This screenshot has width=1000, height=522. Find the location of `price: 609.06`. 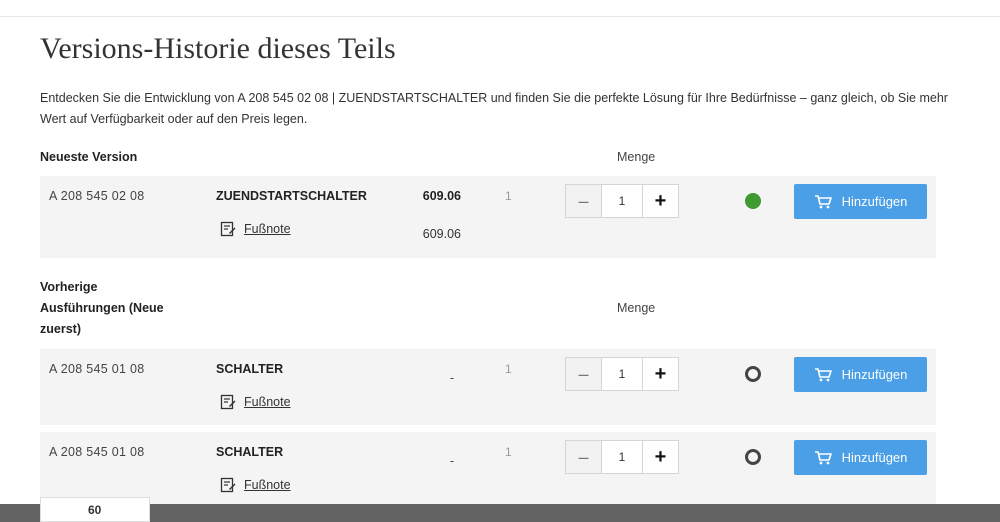

price: 609.06 is located at coordinates (441, 196).